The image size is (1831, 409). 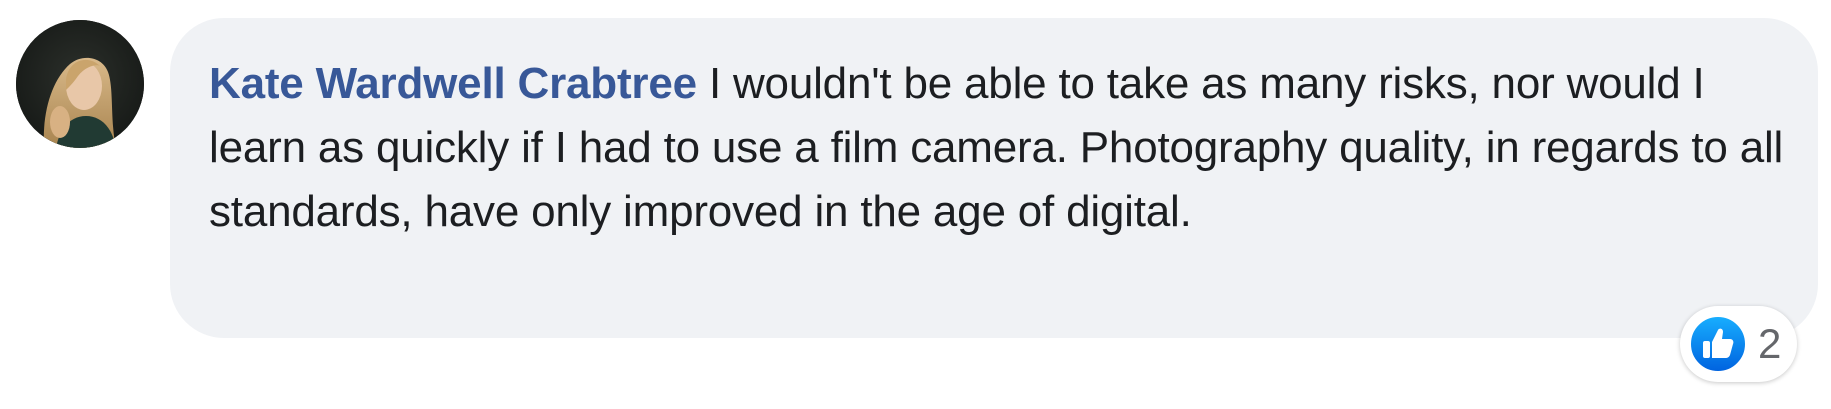 What do you see at coordinates (453, 83) in the screenshot?
I see `comment-author-link: Kate Wardwell Crabtree` at bounding box center [453, 83].